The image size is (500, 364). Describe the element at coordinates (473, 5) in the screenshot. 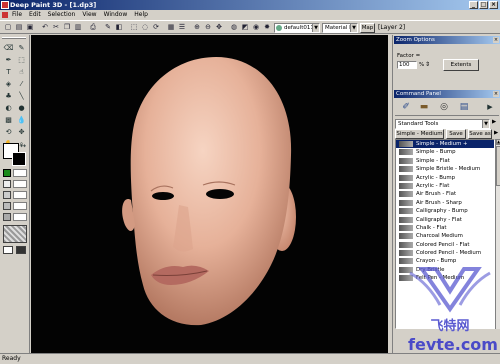

I see `minimize-button: _` at that location.